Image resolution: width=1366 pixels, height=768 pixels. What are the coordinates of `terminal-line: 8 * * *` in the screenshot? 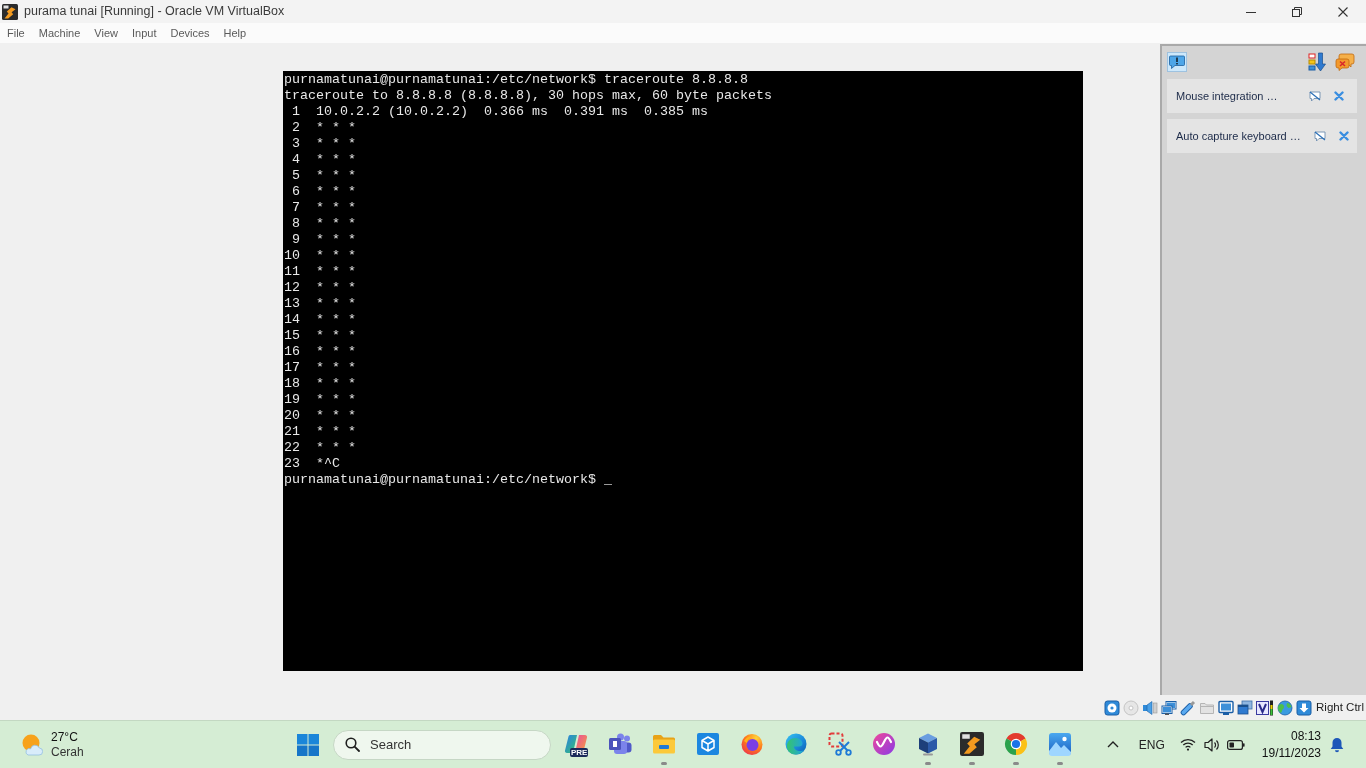 It's located at (323, 224).